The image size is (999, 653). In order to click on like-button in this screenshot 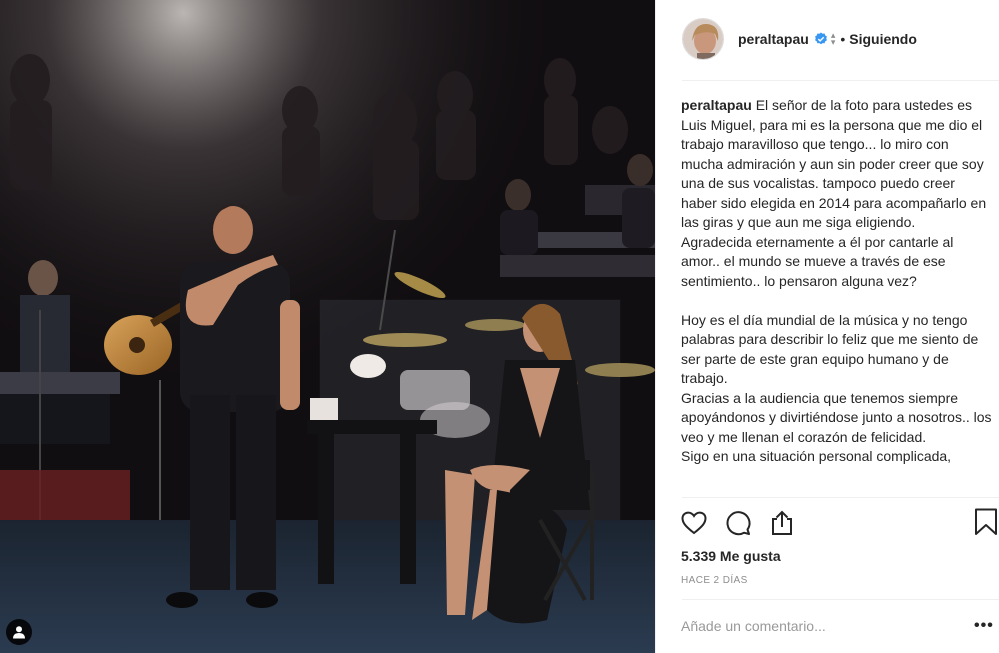, I will do `click(694, 523)`.